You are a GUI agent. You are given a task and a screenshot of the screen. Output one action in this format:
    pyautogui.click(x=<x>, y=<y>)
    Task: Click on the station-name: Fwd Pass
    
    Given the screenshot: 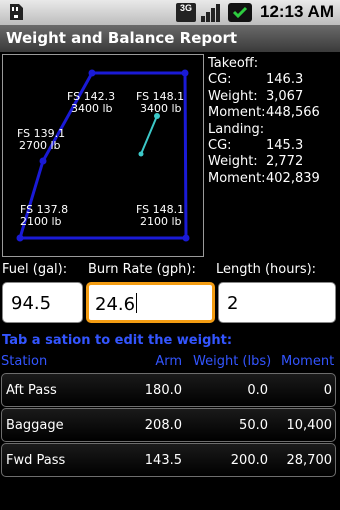 What is the action you would take?
    pyautogui.click(x=36, y=460)
    